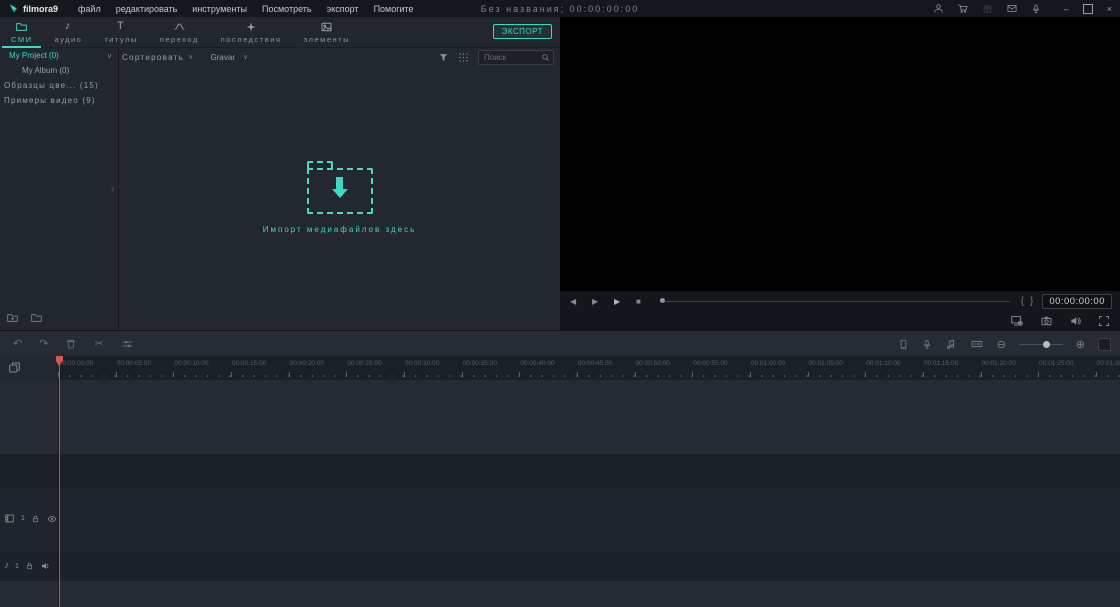 The height and width of the screenshot is (607, 1120). Describe the element at coordinates (603, 301) in the screenshot. I see `play-button: ▶` at that location.